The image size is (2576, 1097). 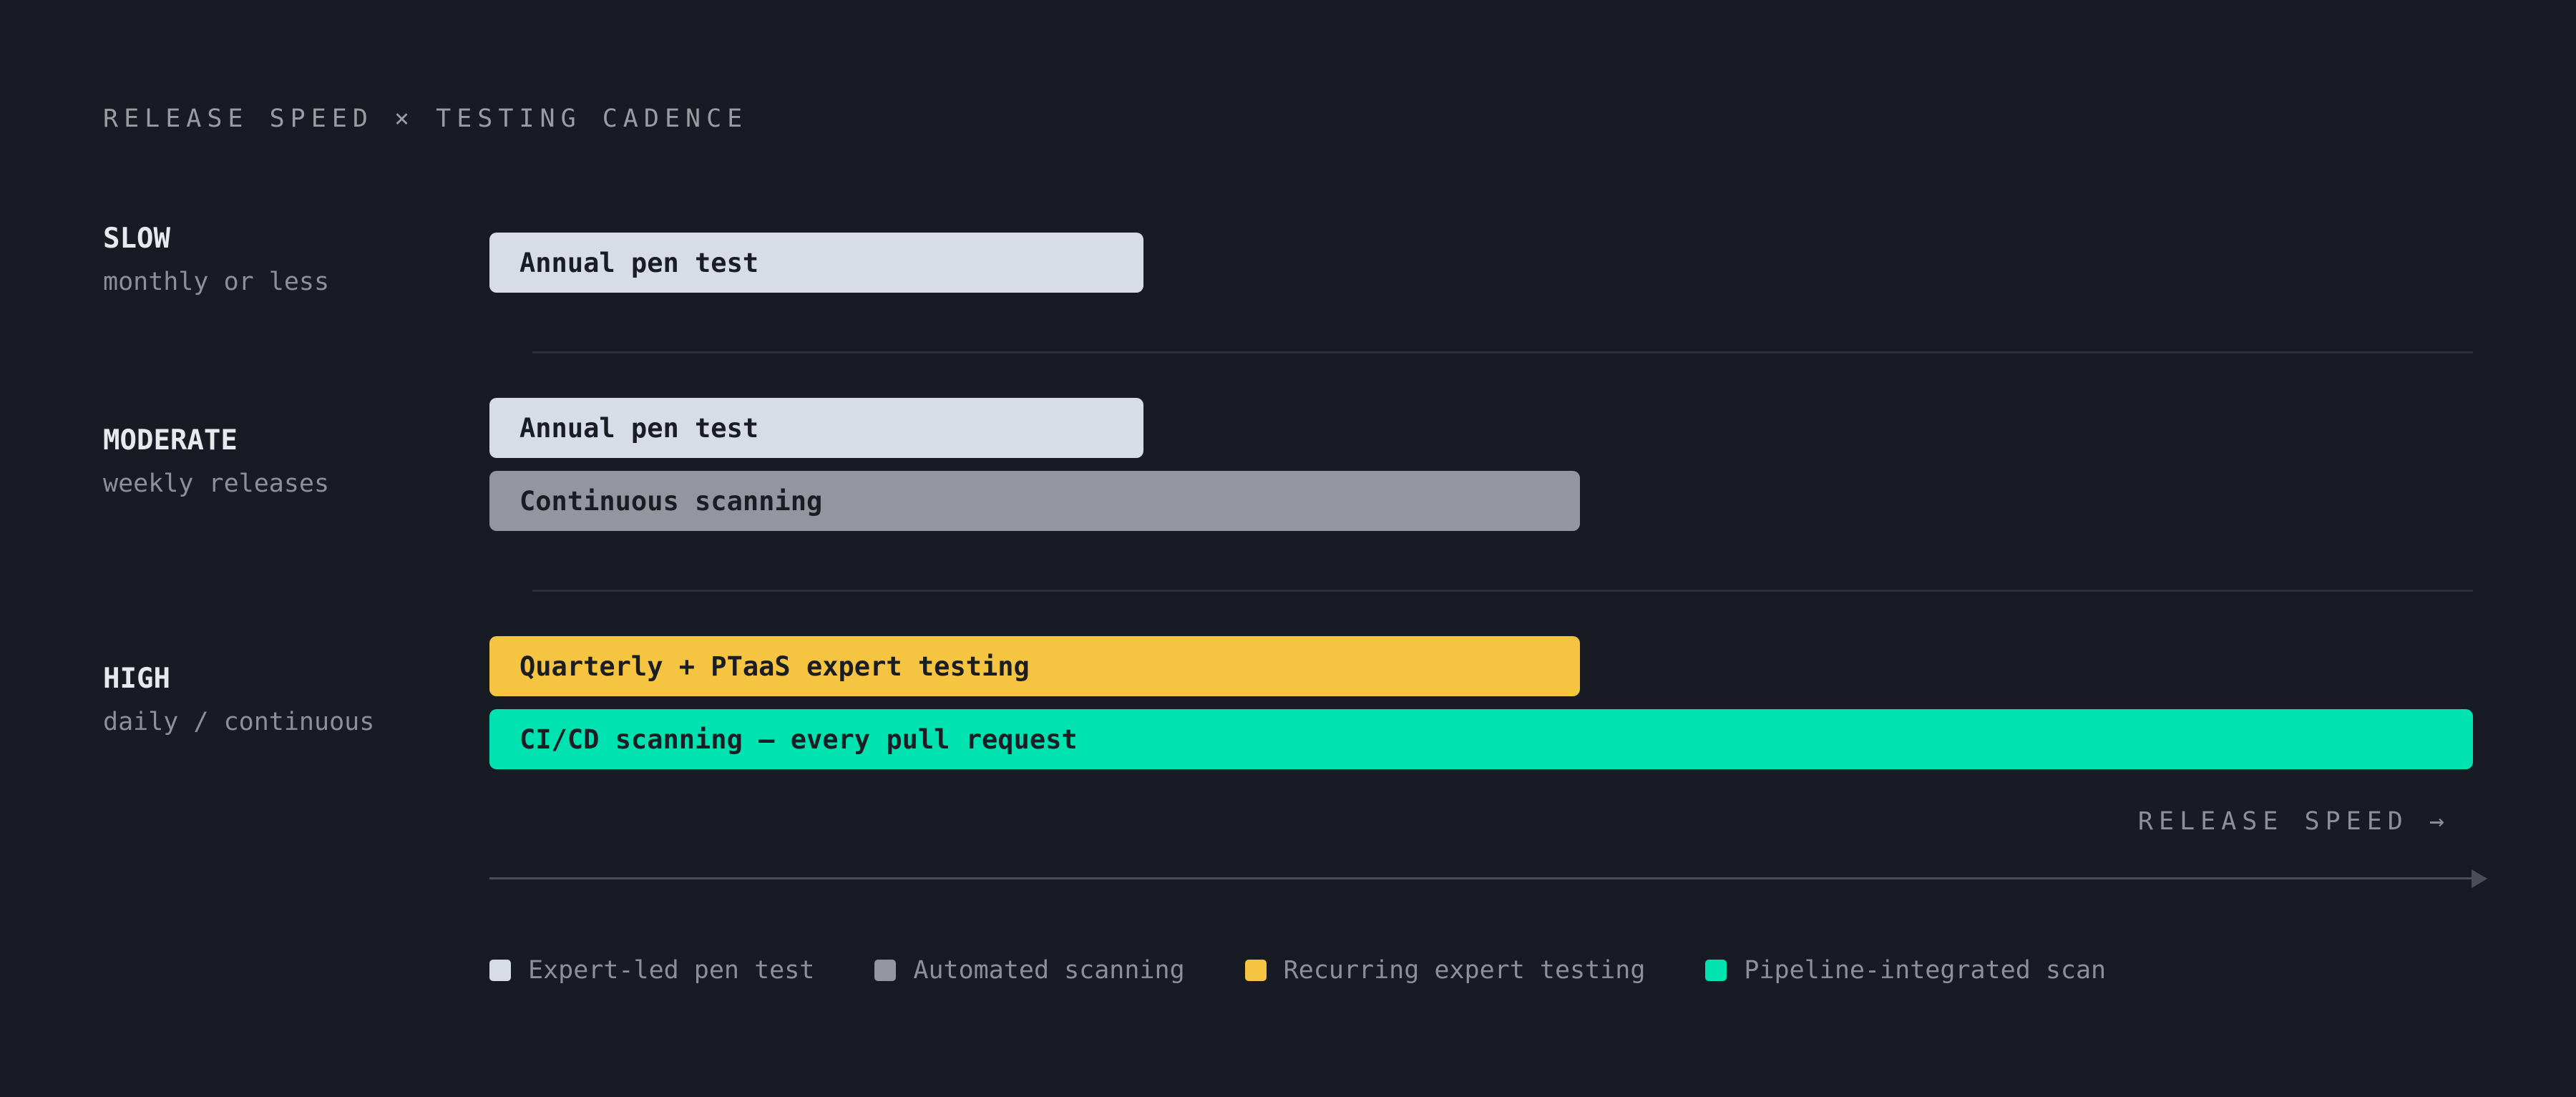 I want to click on row-subtitle: weekly releases, so click(x=217, y=483).